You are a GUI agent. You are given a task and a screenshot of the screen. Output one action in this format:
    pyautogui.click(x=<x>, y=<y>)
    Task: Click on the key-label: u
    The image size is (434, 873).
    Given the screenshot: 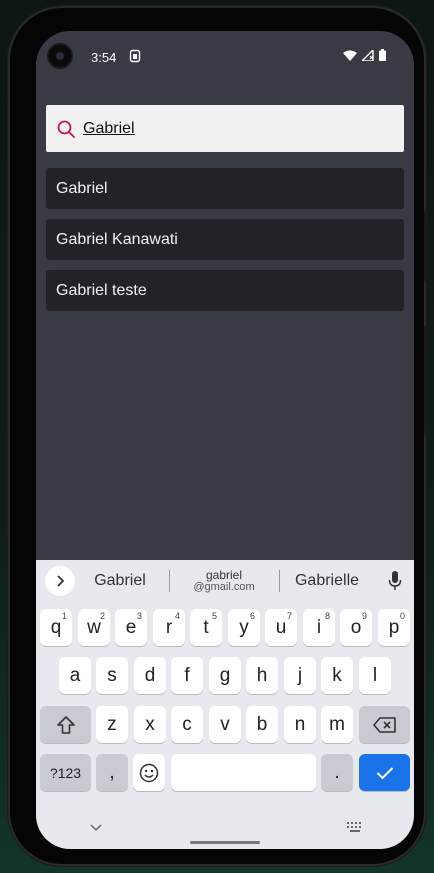 What is the action you would take?
    pyautogui.click(x=281, y=627)
    